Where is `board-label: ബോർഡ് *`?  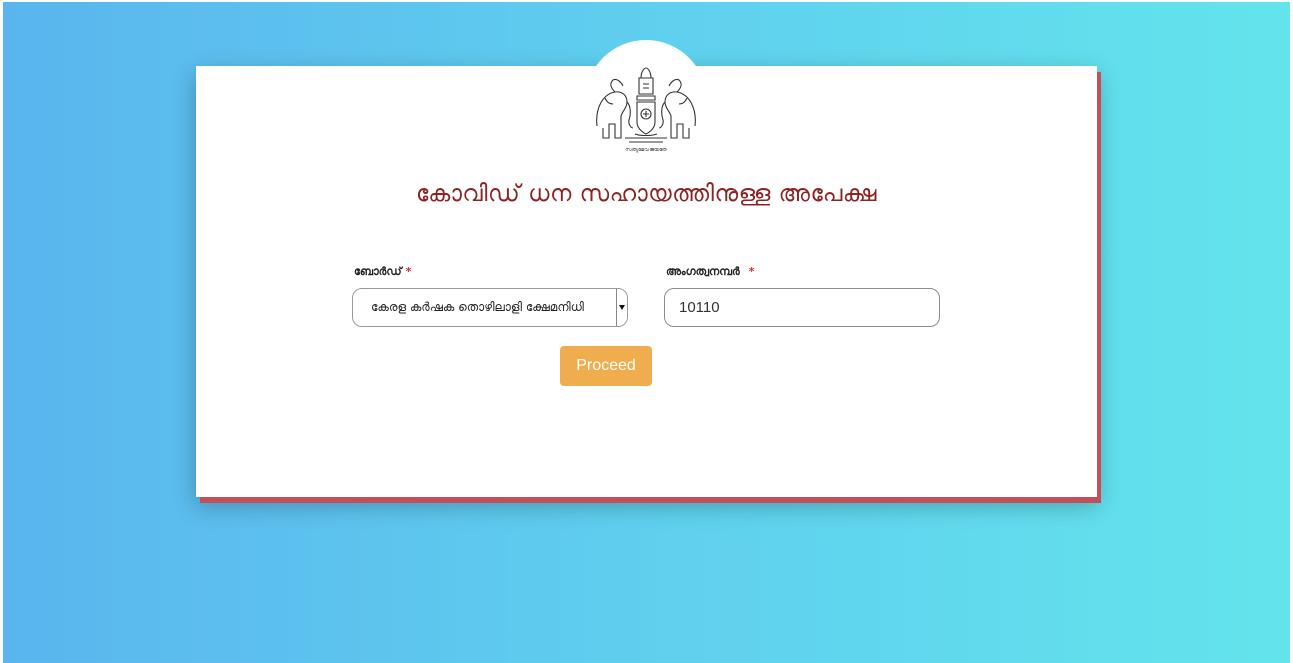
board-label: ബോർഡ് * is located at coordinates (382, 272).